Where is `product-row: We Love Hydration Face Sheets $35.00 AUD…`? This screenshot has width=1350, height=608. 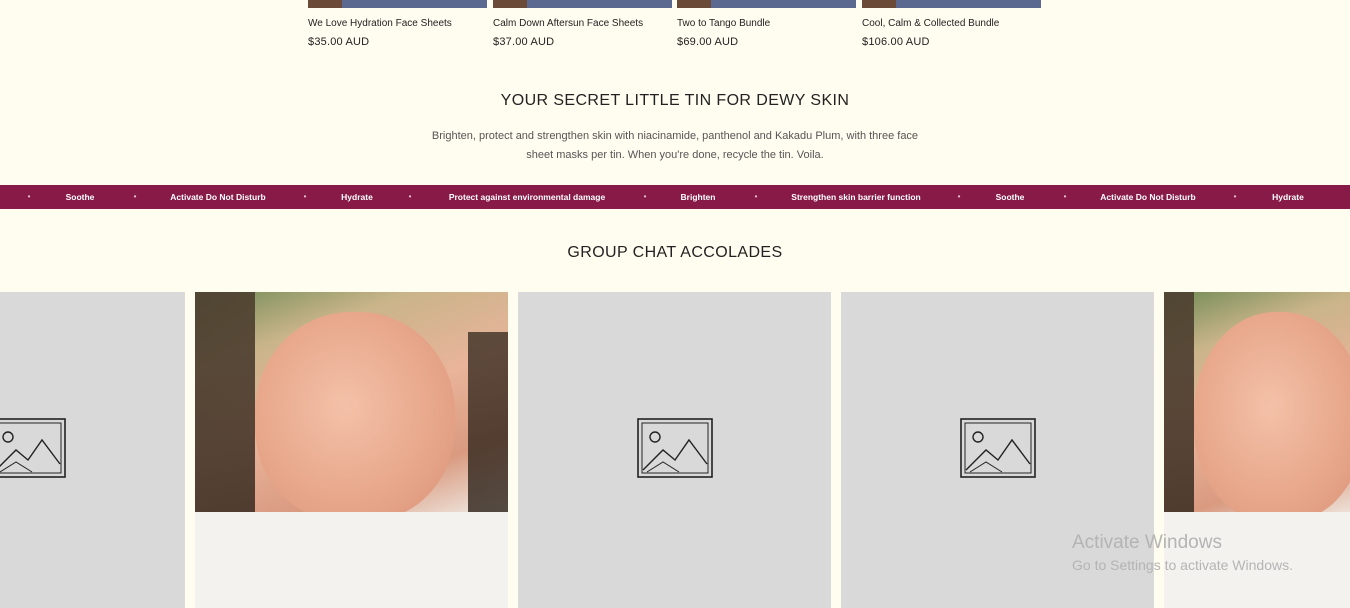
product-row: We Love Hydration Face Sheets $35.00 AUD… is located at coordinates (675, 30).